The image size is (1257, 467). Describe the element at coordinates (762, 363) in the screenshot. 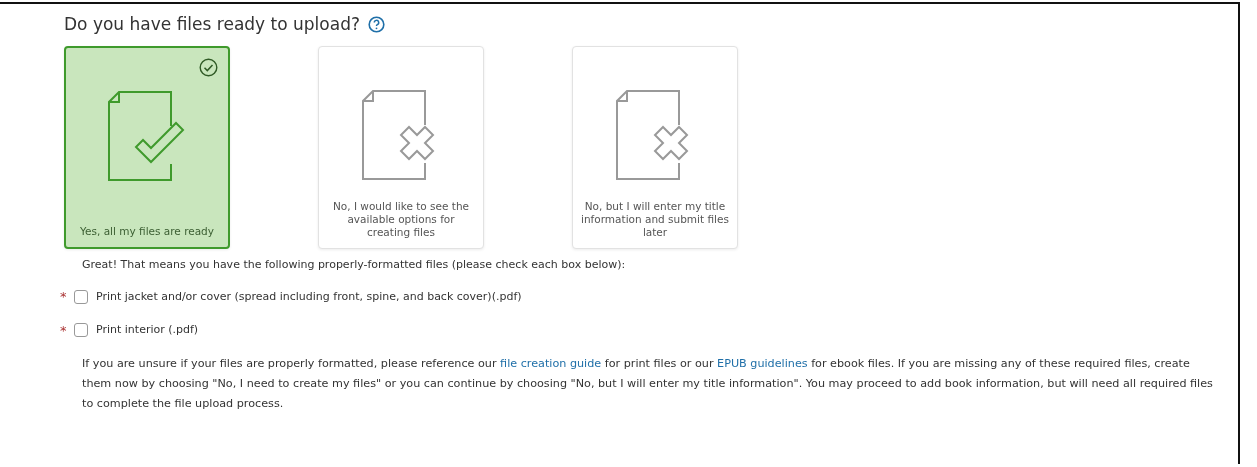

I see `link: EPUB guidelines` at that location.